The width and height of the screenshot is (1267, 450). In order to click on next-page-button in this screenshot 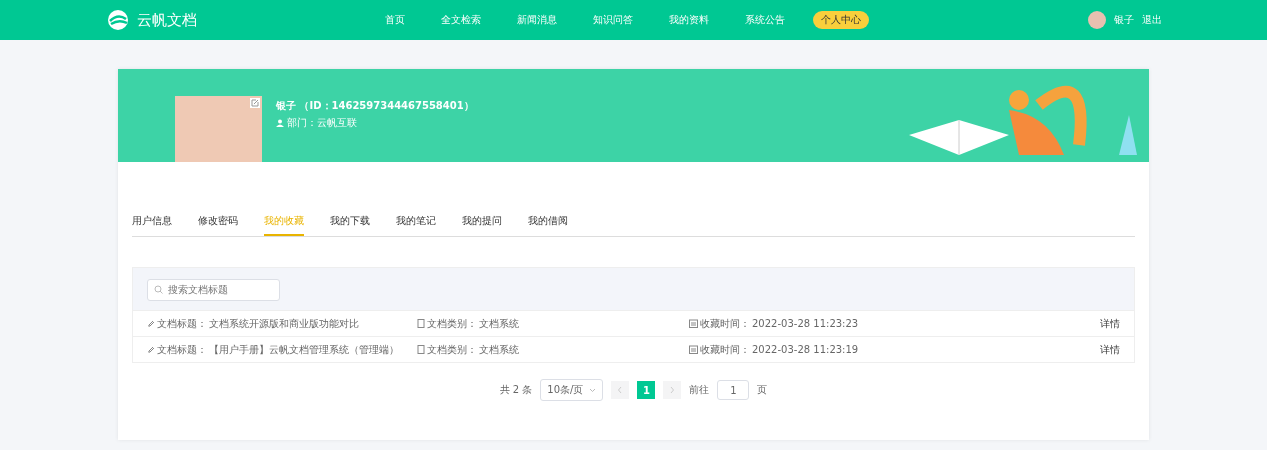, I will do `click(672, 390)`.